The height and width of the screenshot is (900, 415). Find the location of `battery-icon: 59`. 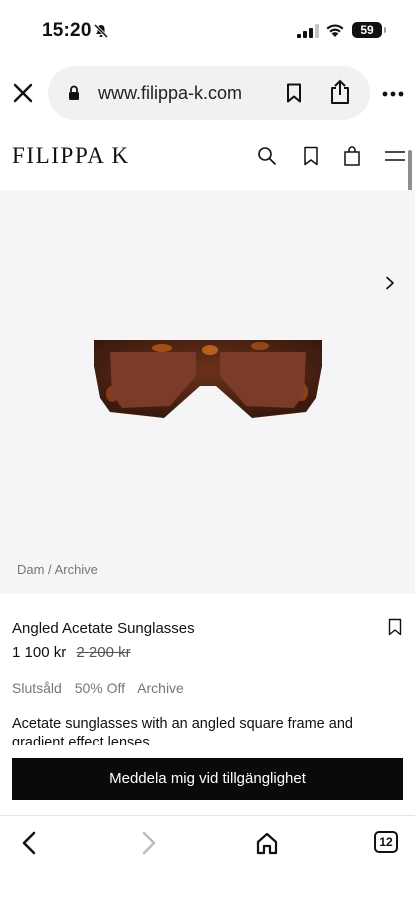

battery-icon: 59 is located at coordinates (369, 30).